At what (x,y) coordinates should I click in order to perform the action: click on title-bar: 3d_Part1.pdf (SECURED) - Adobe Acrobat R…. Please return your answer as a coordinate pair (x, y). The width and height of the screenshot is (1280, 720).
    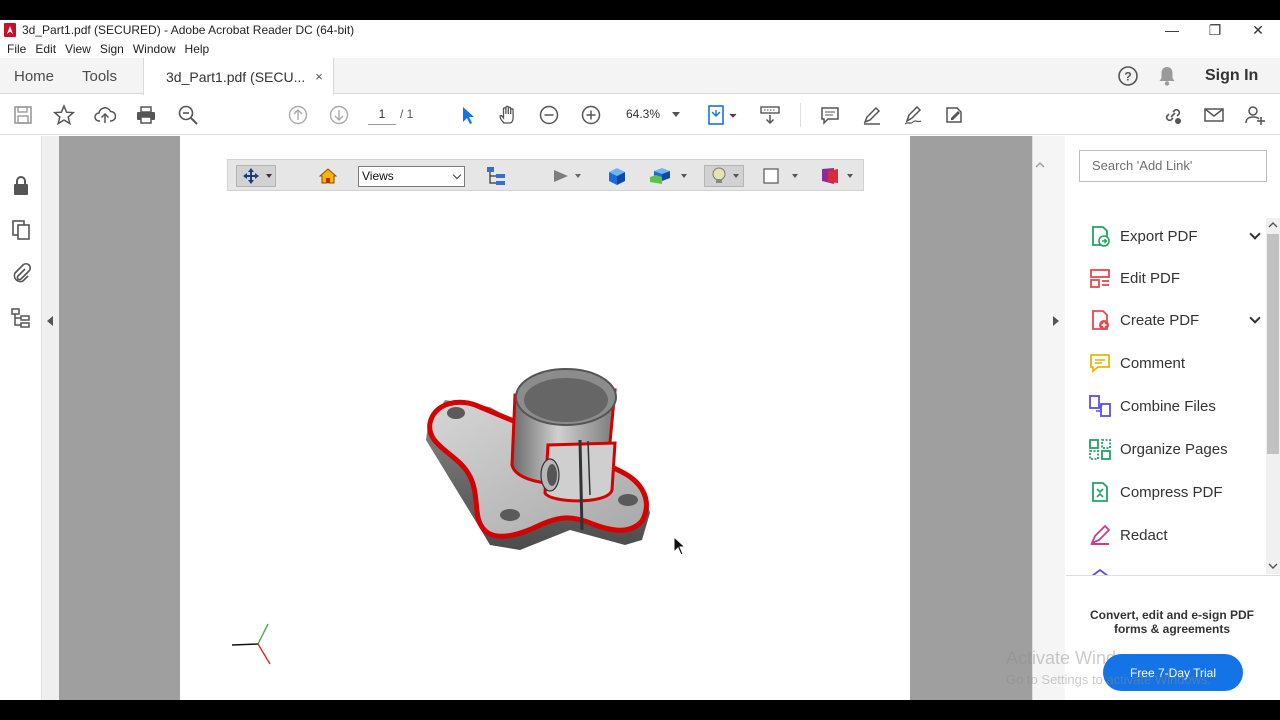
    Looking at the image, I should click on (640, 30).